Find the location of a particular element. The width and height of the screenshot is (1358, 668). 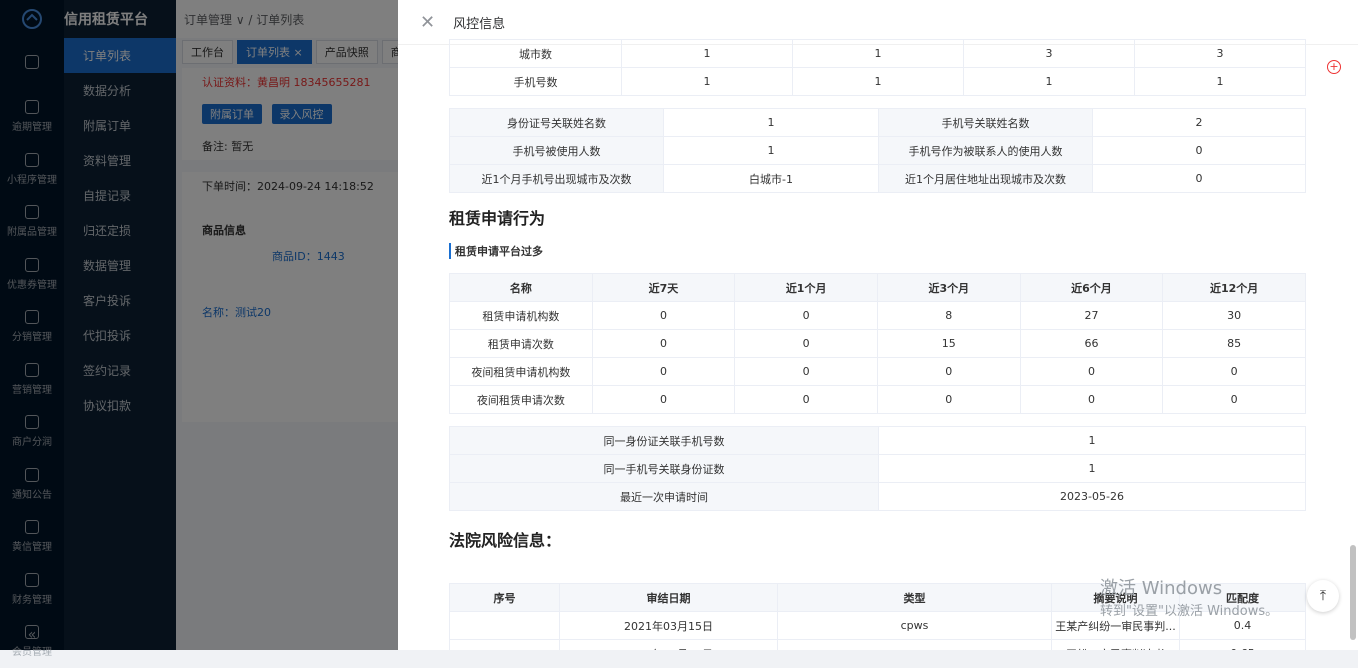

table-row: 最近一次申请时间2023-05-26 is located at coordinates (878, 497).